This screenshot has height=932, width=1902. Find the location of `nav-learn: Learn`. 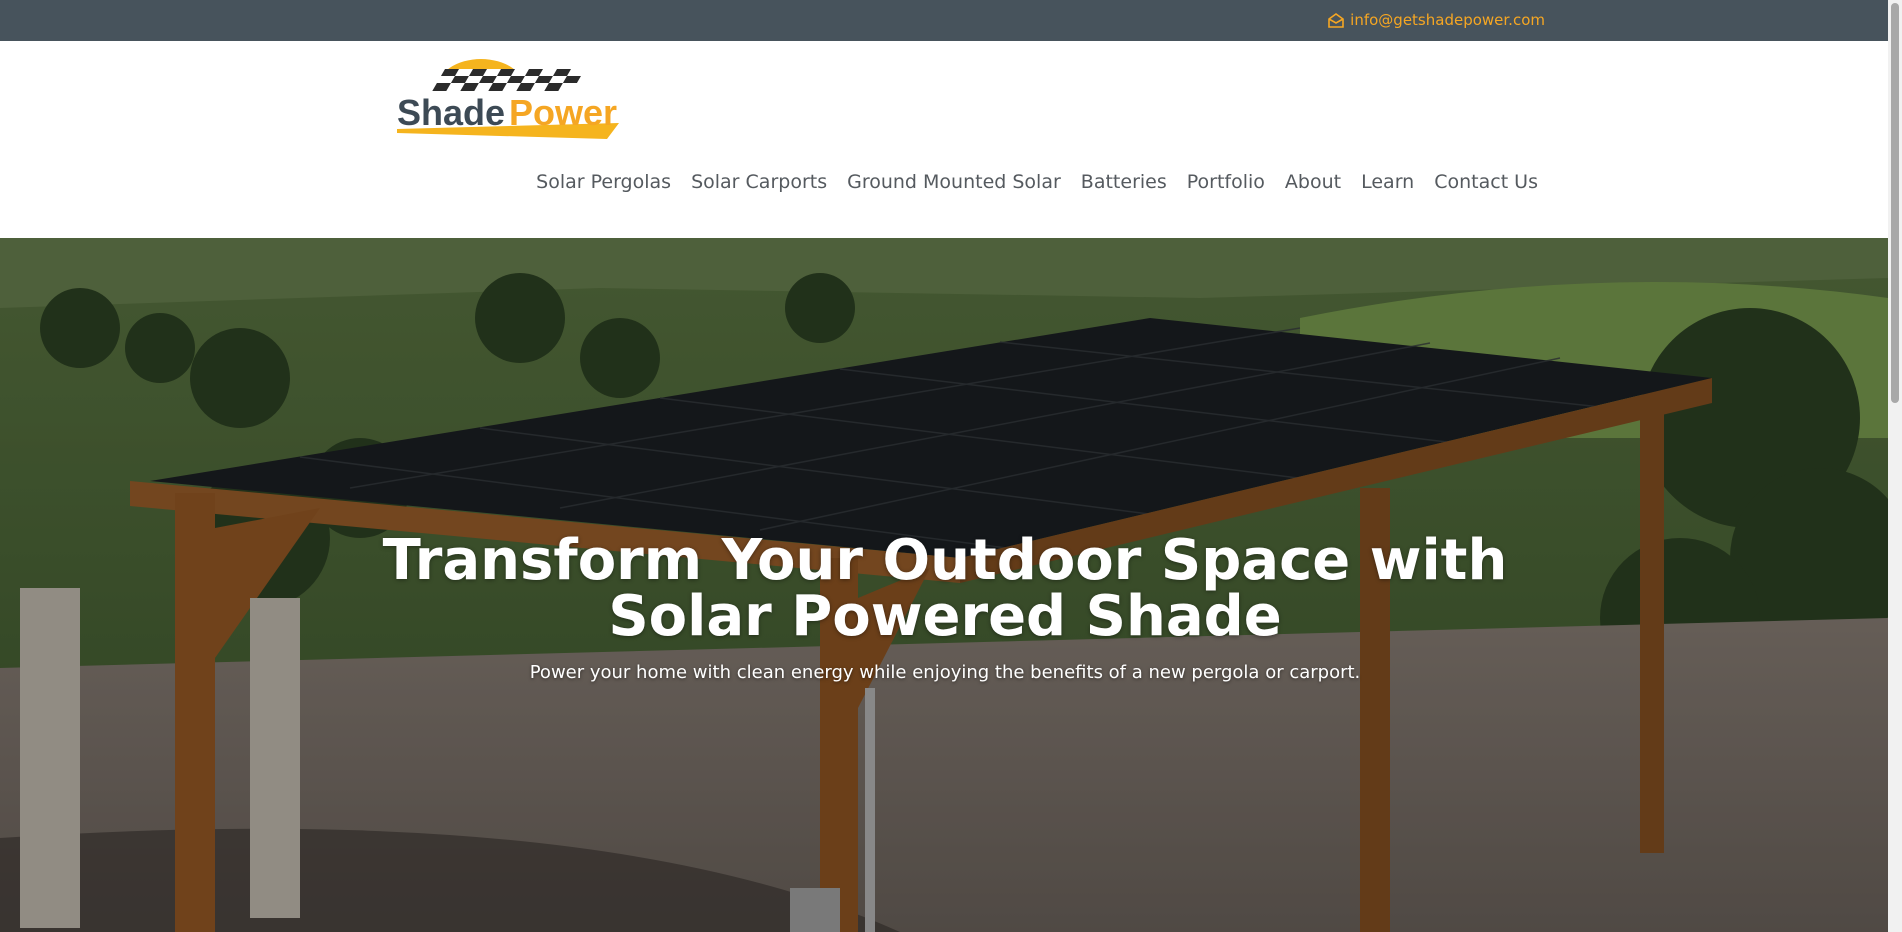

nav-learn: Learn is located at coordinates (1387, 182).